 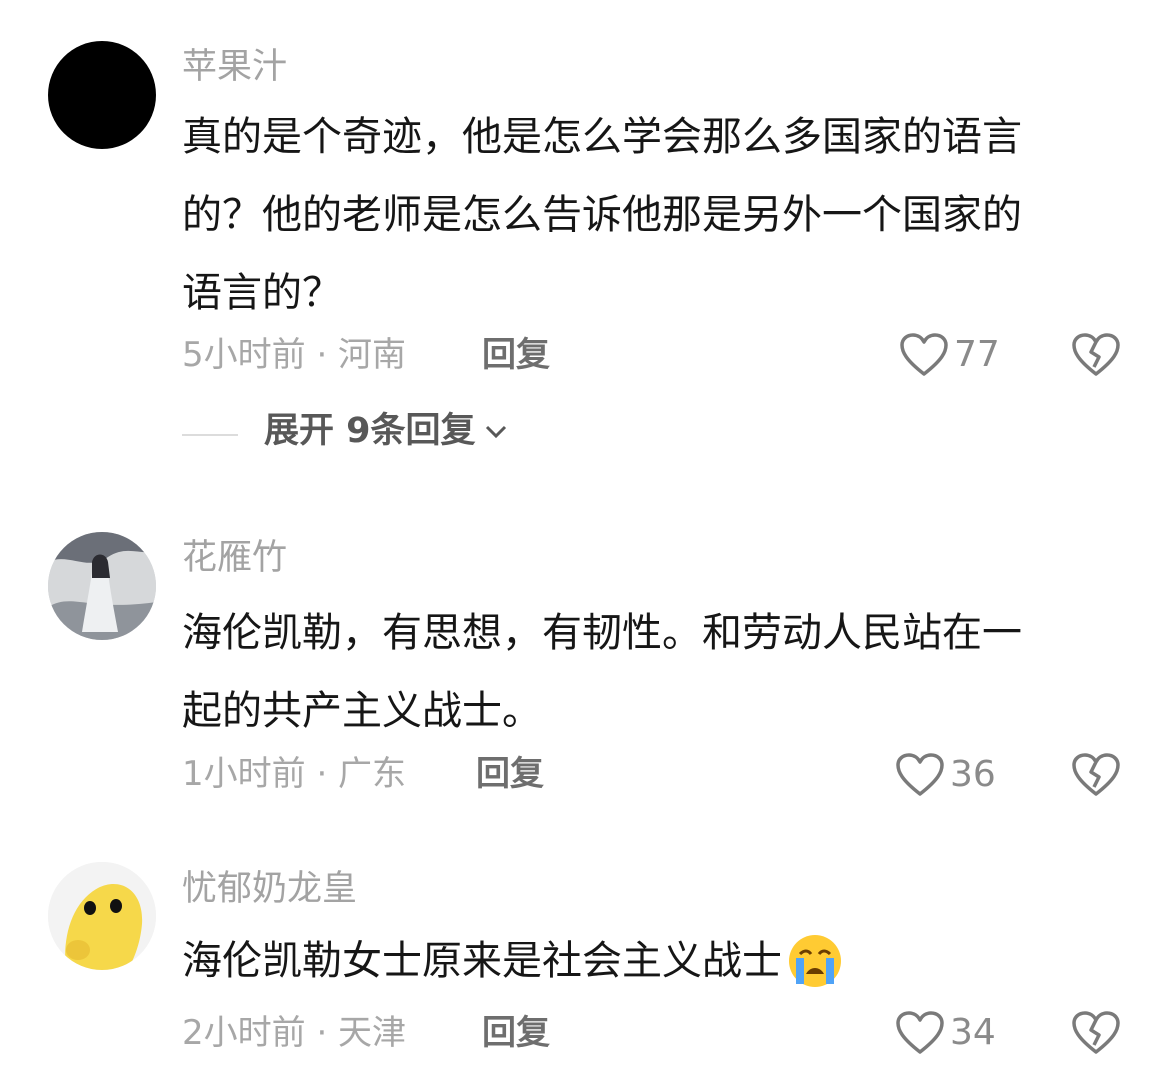 What do you see at coordinates (973, 1032) in the screenshot?
I see `like-count: 34` at bounding box center [973, 1032].